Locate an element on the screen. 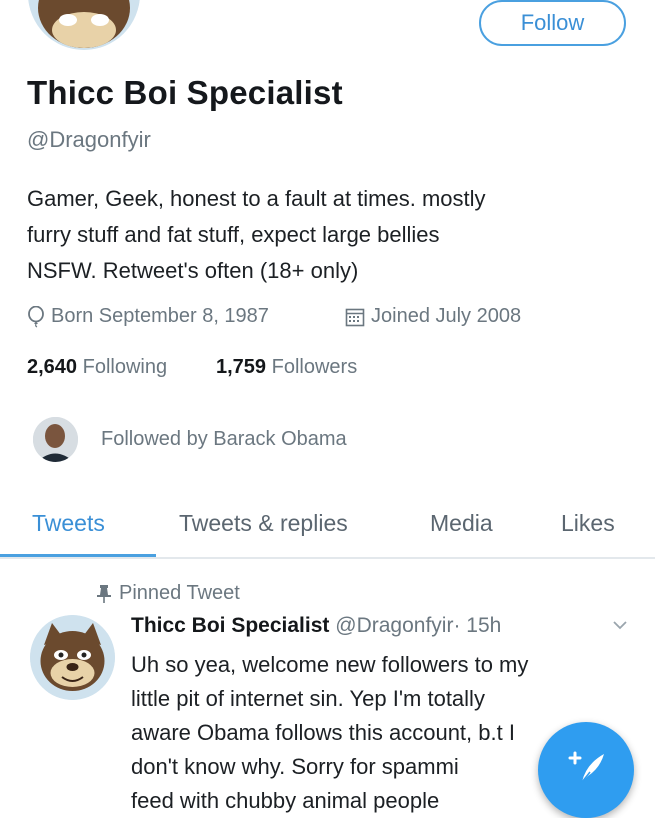 The width and height of the screenshot is (655, 818). profile-display-name: Thicc Boi Specialist is located at coordinates (185, 92).